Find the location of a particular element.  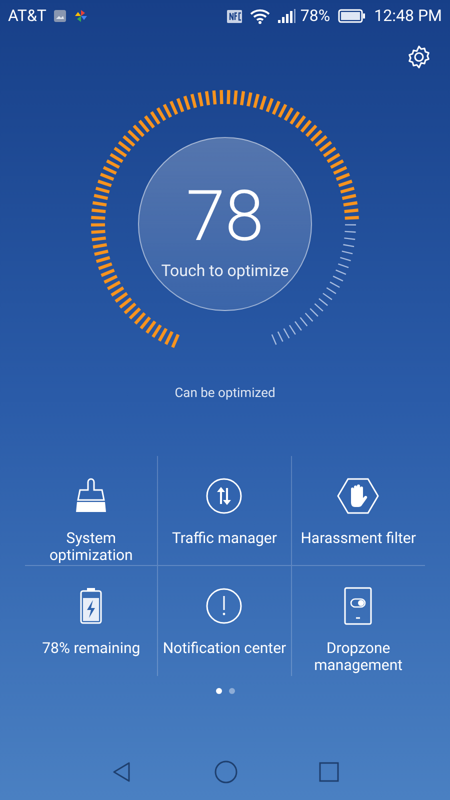

clock-time: 12:48 PM is located at coordinates (408, 16).